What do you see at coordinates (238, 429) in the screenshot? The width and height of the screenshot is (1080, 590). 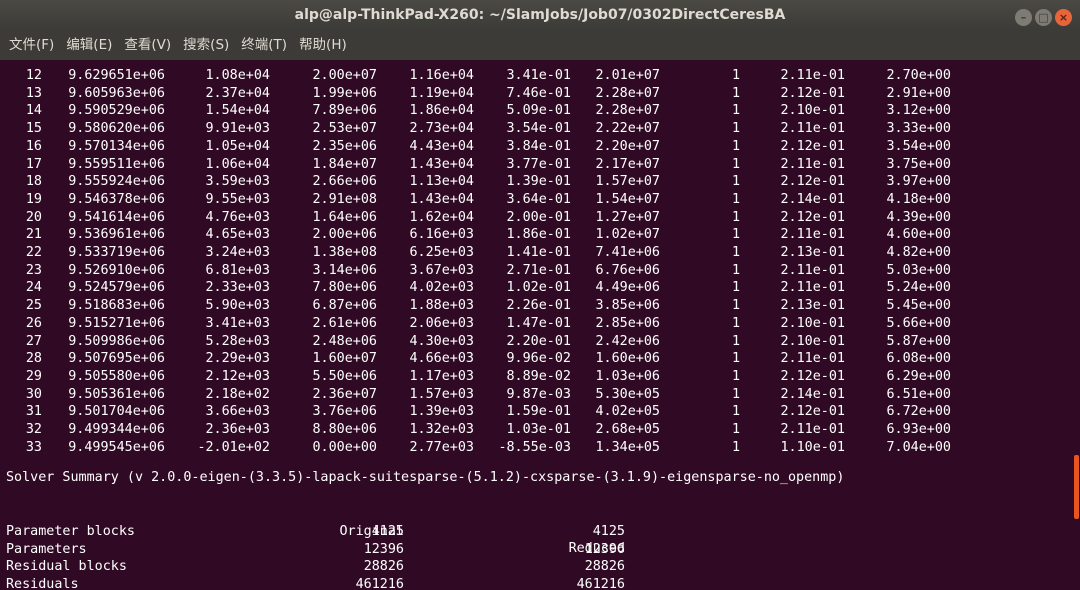 I see `cell-cost-change: 2.36e+03` at bounding box center [238, 429].